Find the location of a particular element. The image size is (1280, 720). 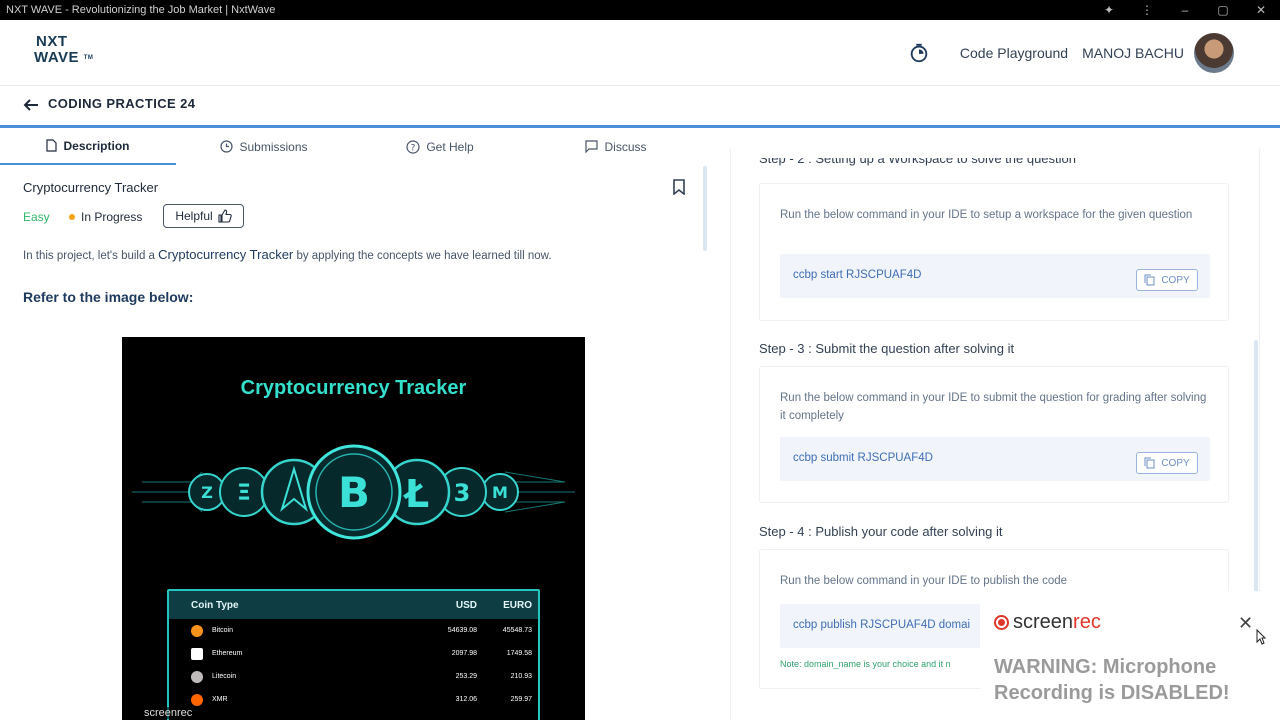

stopwatch-icon is located at coordinates (919, 53).